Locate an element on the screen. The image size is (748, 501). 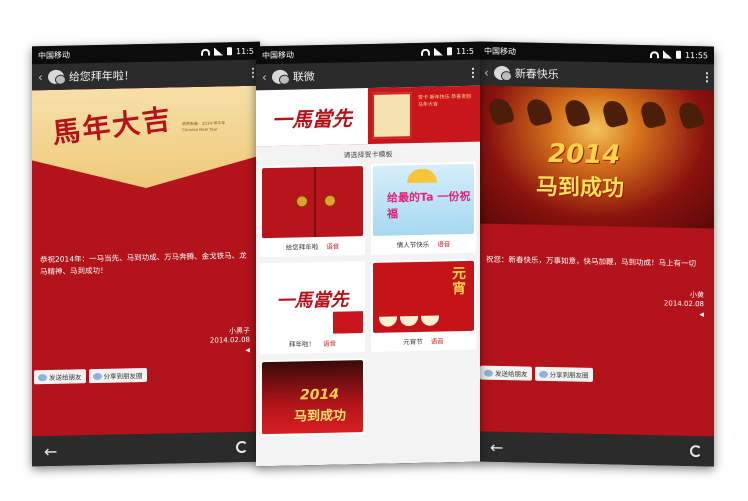
top-banner: 一馬當先 贺卡 新年快乐 恭喜发财 马年大吉 is located at coordinates (368, 116).